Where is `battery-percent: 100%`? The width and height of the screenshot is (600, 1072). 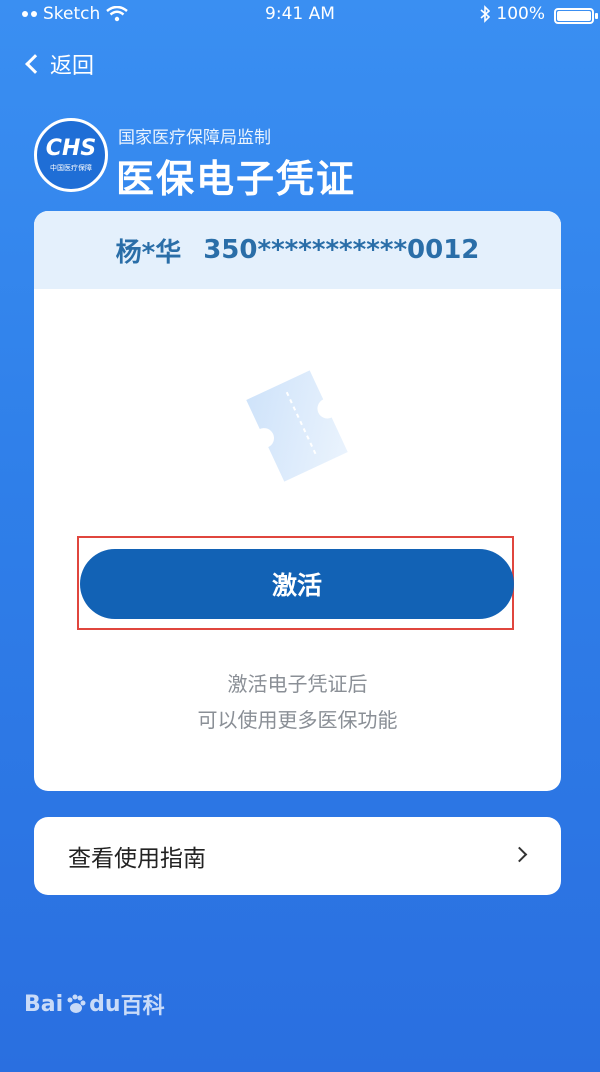 battery-percent: 100% is located at coordinates (520, 14).